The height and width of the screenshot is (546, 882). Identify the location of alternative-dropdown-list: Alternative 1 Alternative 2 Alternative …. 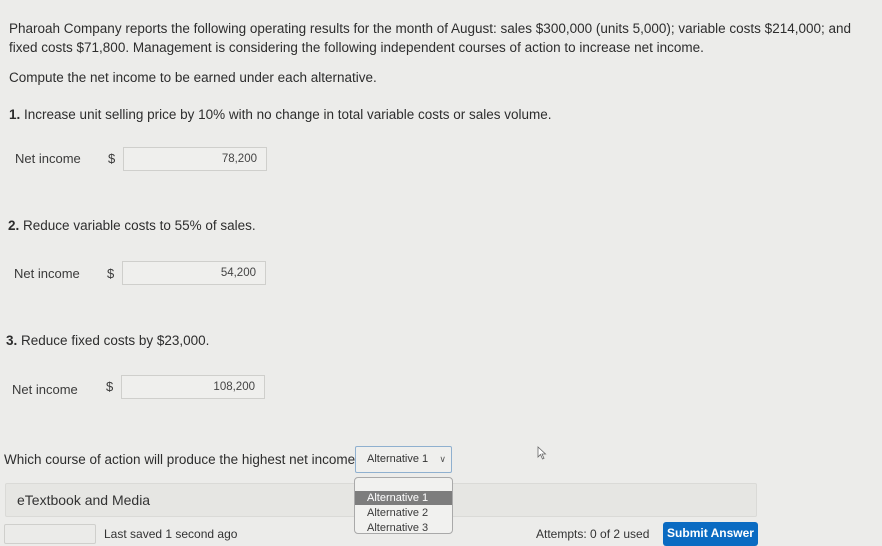
(403, 505).